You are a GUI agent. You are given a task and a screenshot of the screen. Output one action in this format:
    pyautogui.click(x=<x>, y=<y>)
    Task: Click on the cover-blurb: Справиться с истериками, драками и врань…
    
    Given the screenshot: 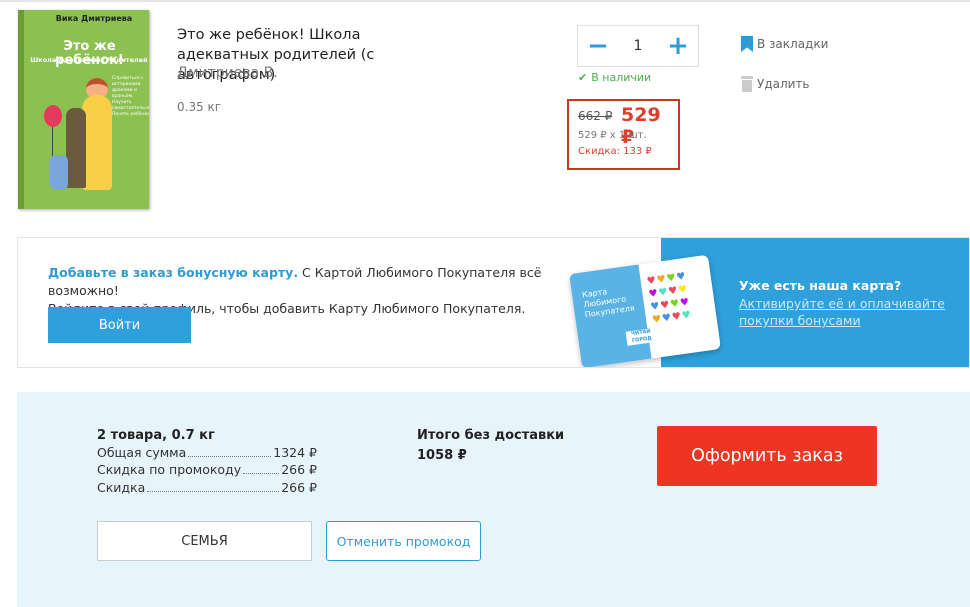 What is the action you would take?
    pyautogui.click(x=130, y=96)
    